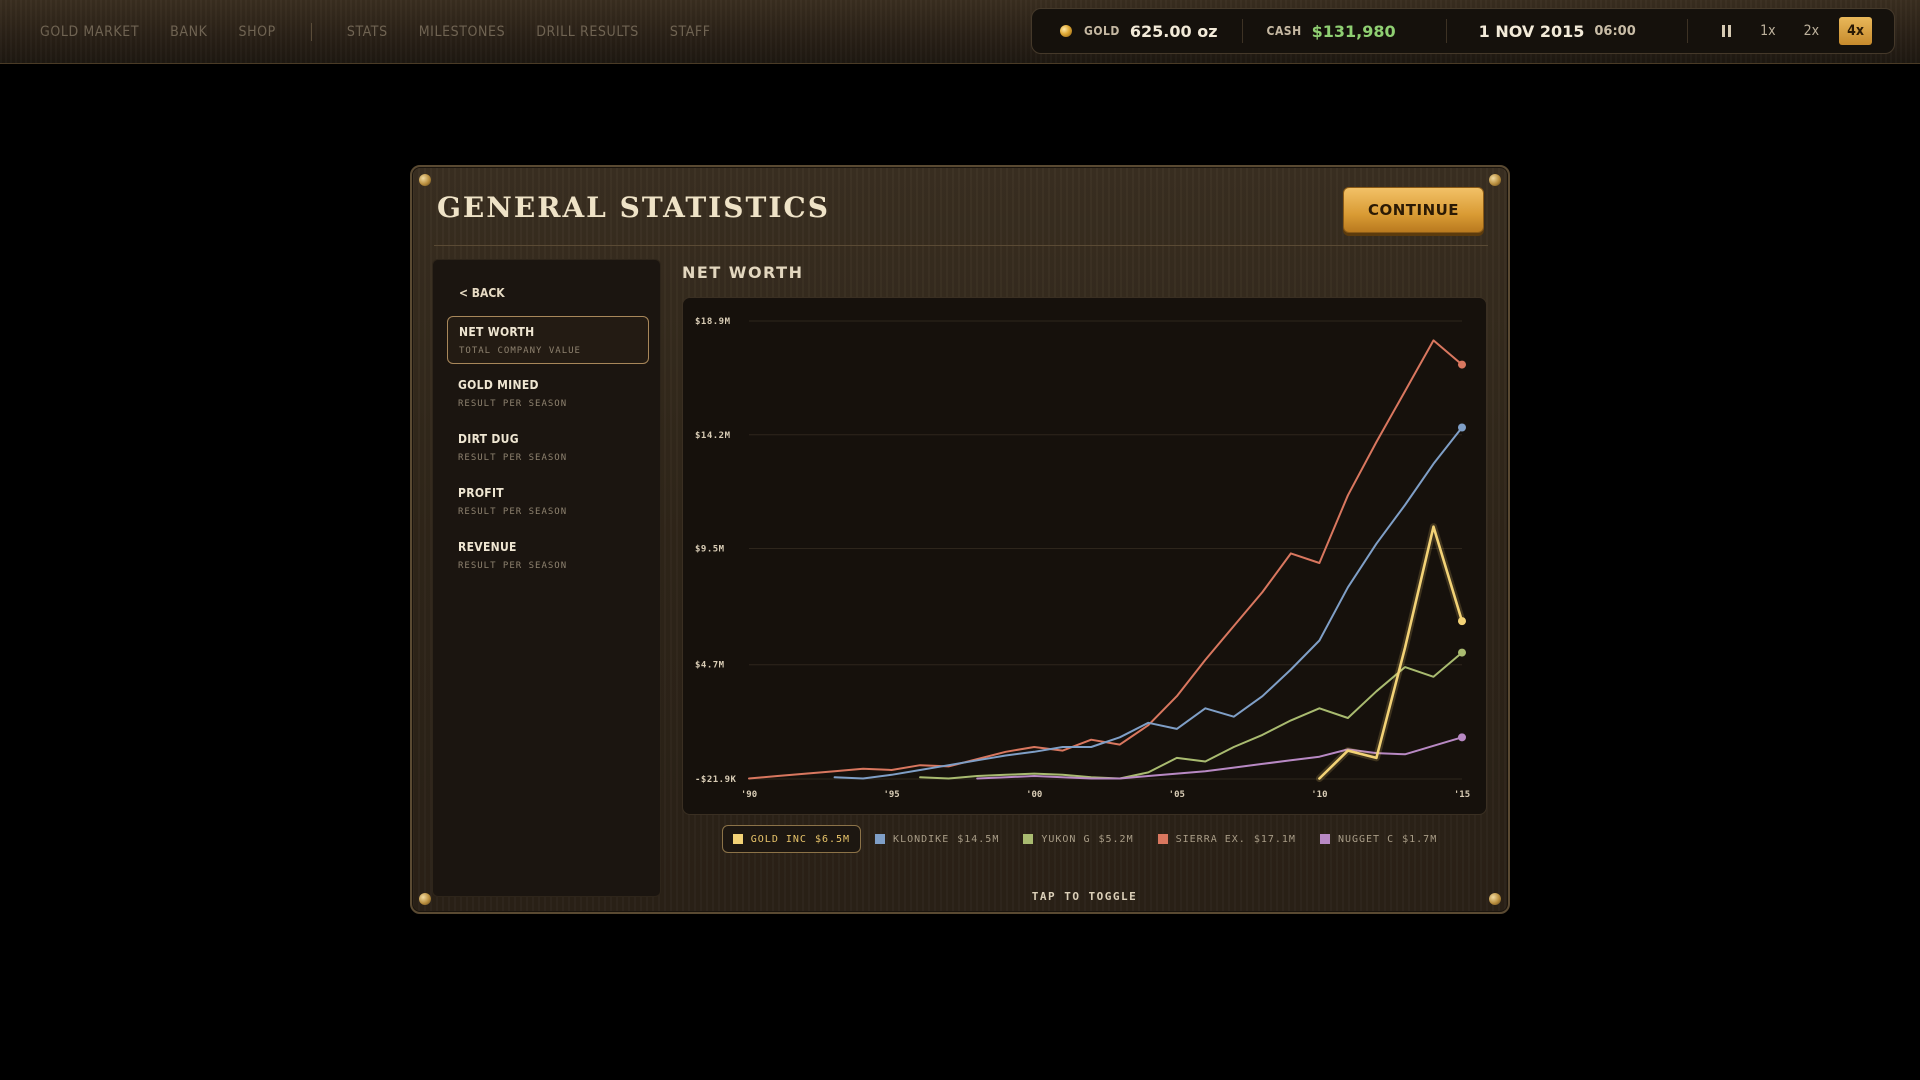  Describe the element at coordinates (1420, 839) in the screenshot. I see `legend-value: $1.7M` at that location.